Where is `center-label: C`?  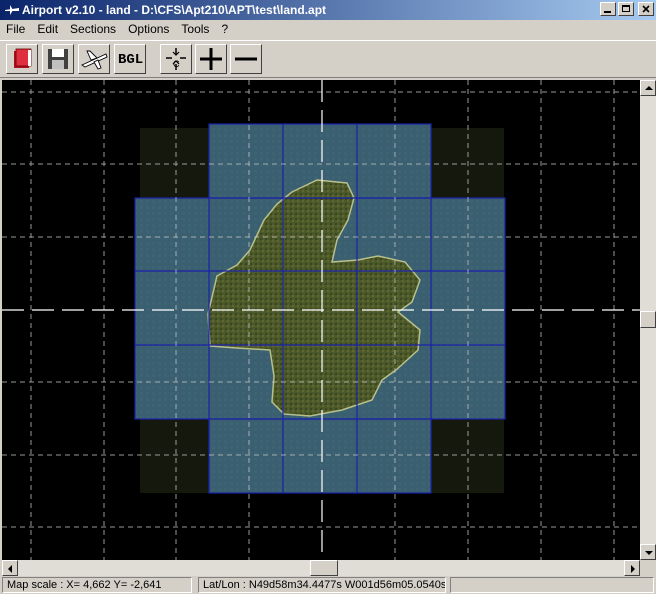 center-label: C is located at coordinates (176, 64).